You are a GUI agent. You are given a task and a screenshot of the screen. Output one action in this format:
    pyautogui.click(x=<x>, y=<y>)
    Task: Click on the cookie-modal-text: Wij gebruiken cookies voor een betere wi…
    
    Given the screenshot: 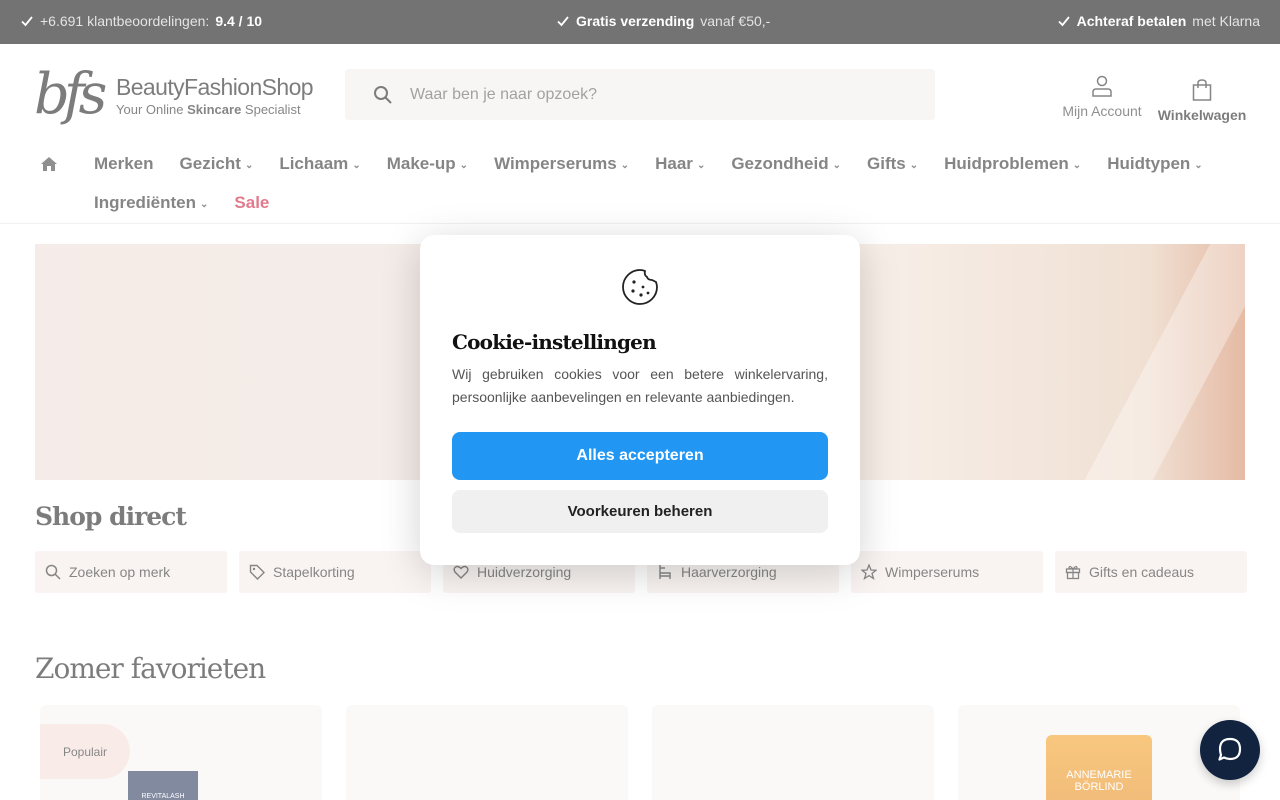 What is the action you would take?
    pyautogui.click(x=640, y=385)
    